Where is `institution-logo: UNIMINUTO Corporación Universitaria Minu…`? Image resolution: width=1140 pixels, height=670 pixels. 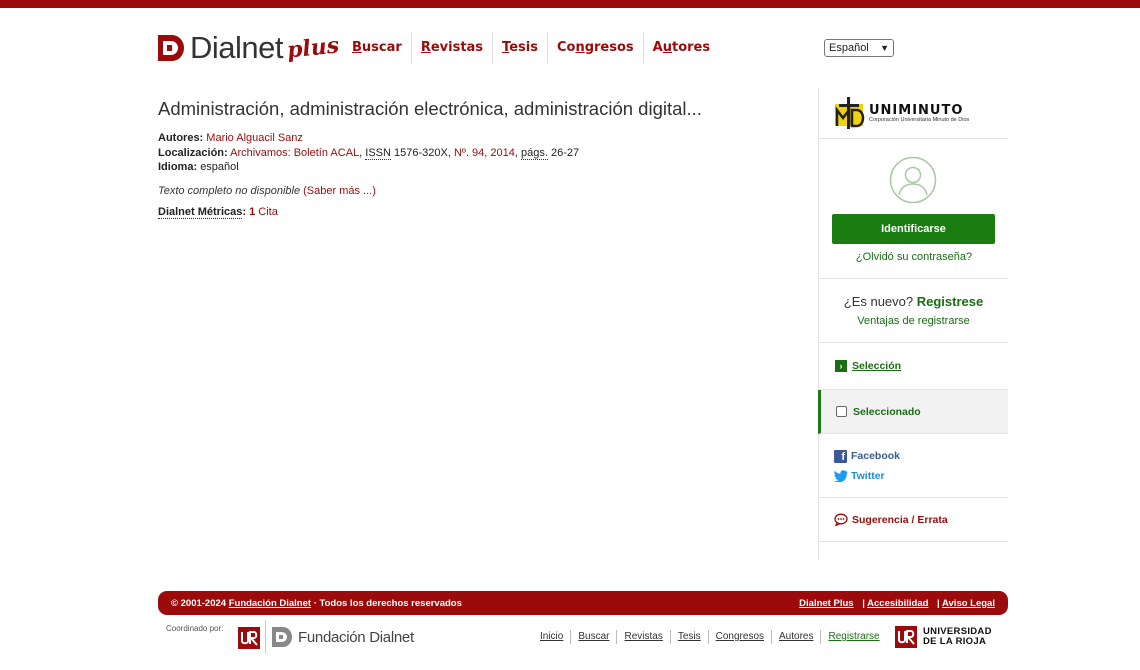 institution-logo: UNIMINUTO Corporación Universitaria Minu… is located at coordinates (913, 113).